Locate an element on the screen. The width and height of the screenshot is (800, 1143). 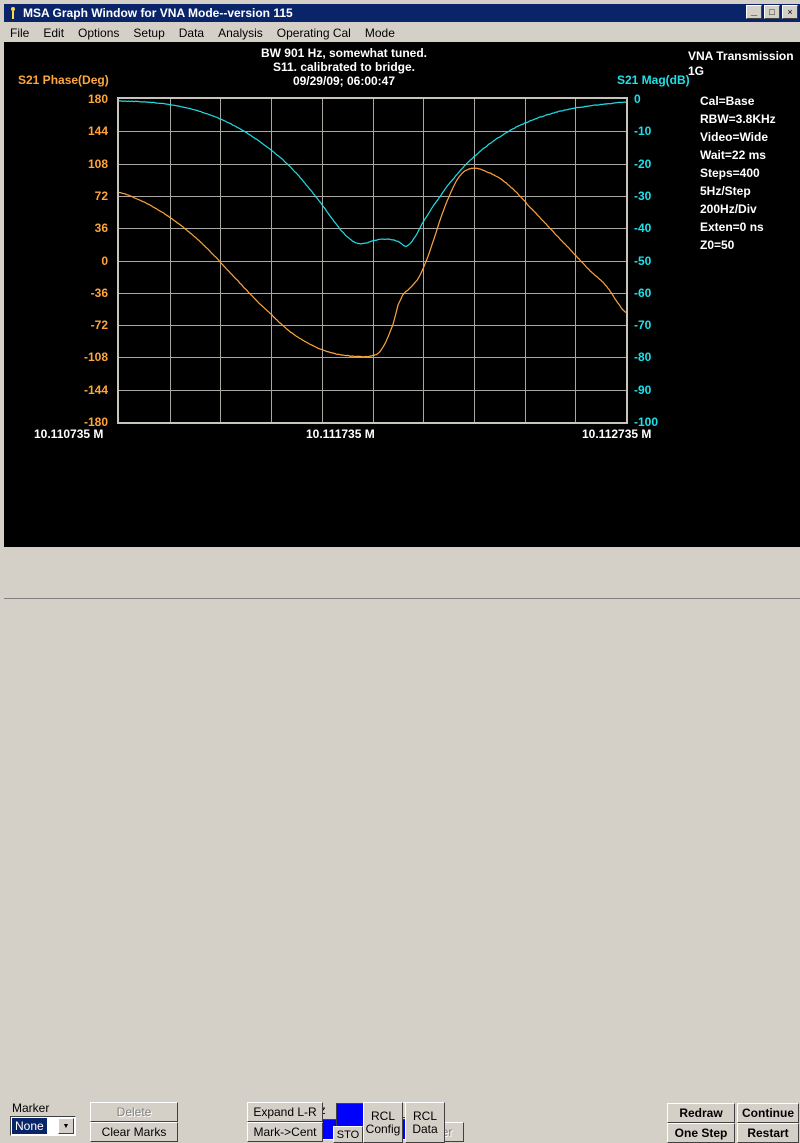
info-item-steps: Steps=400 is located at coordinates (730, 173).